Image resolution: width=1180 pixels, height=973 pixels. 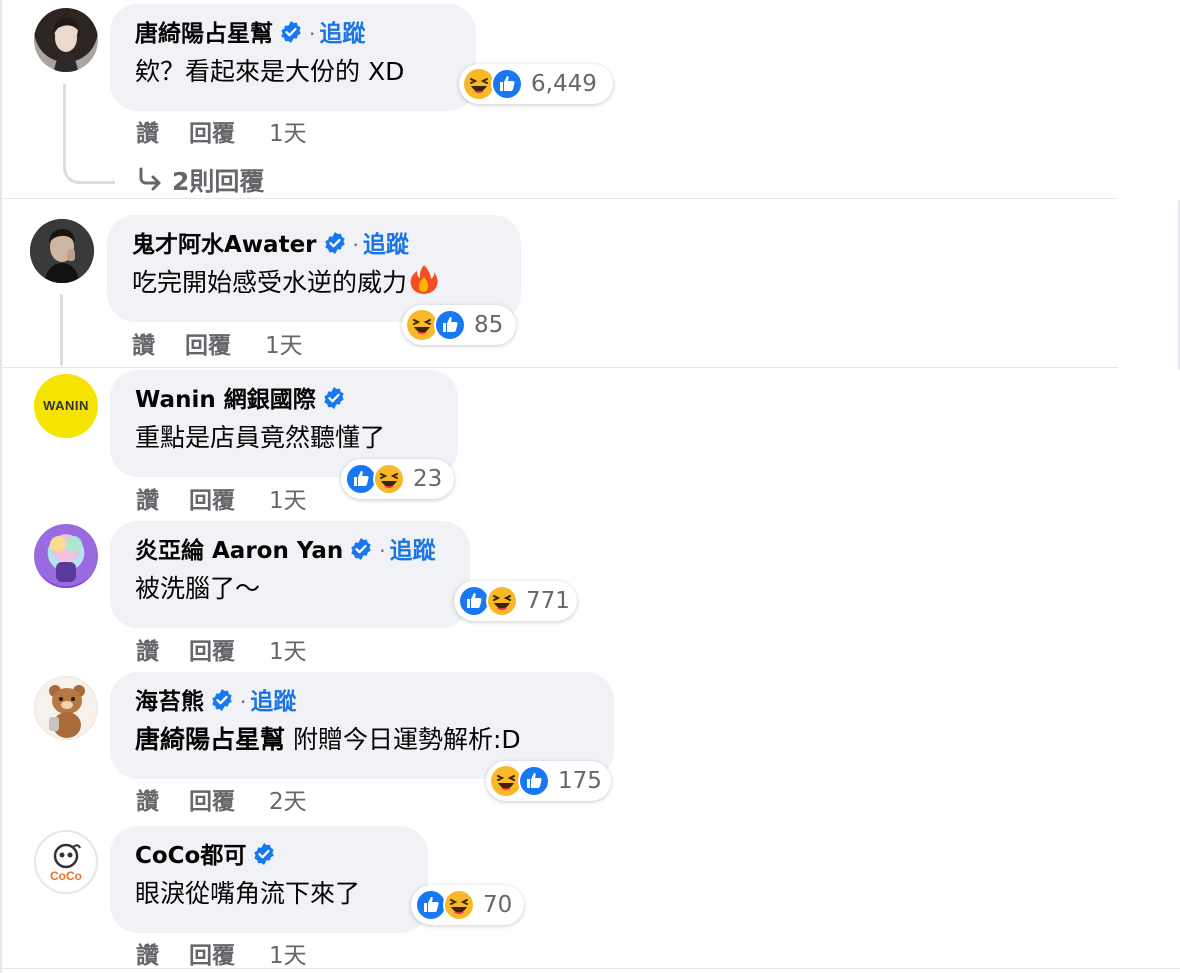 I want to click on fire-icon, so click(x=424, y=285).